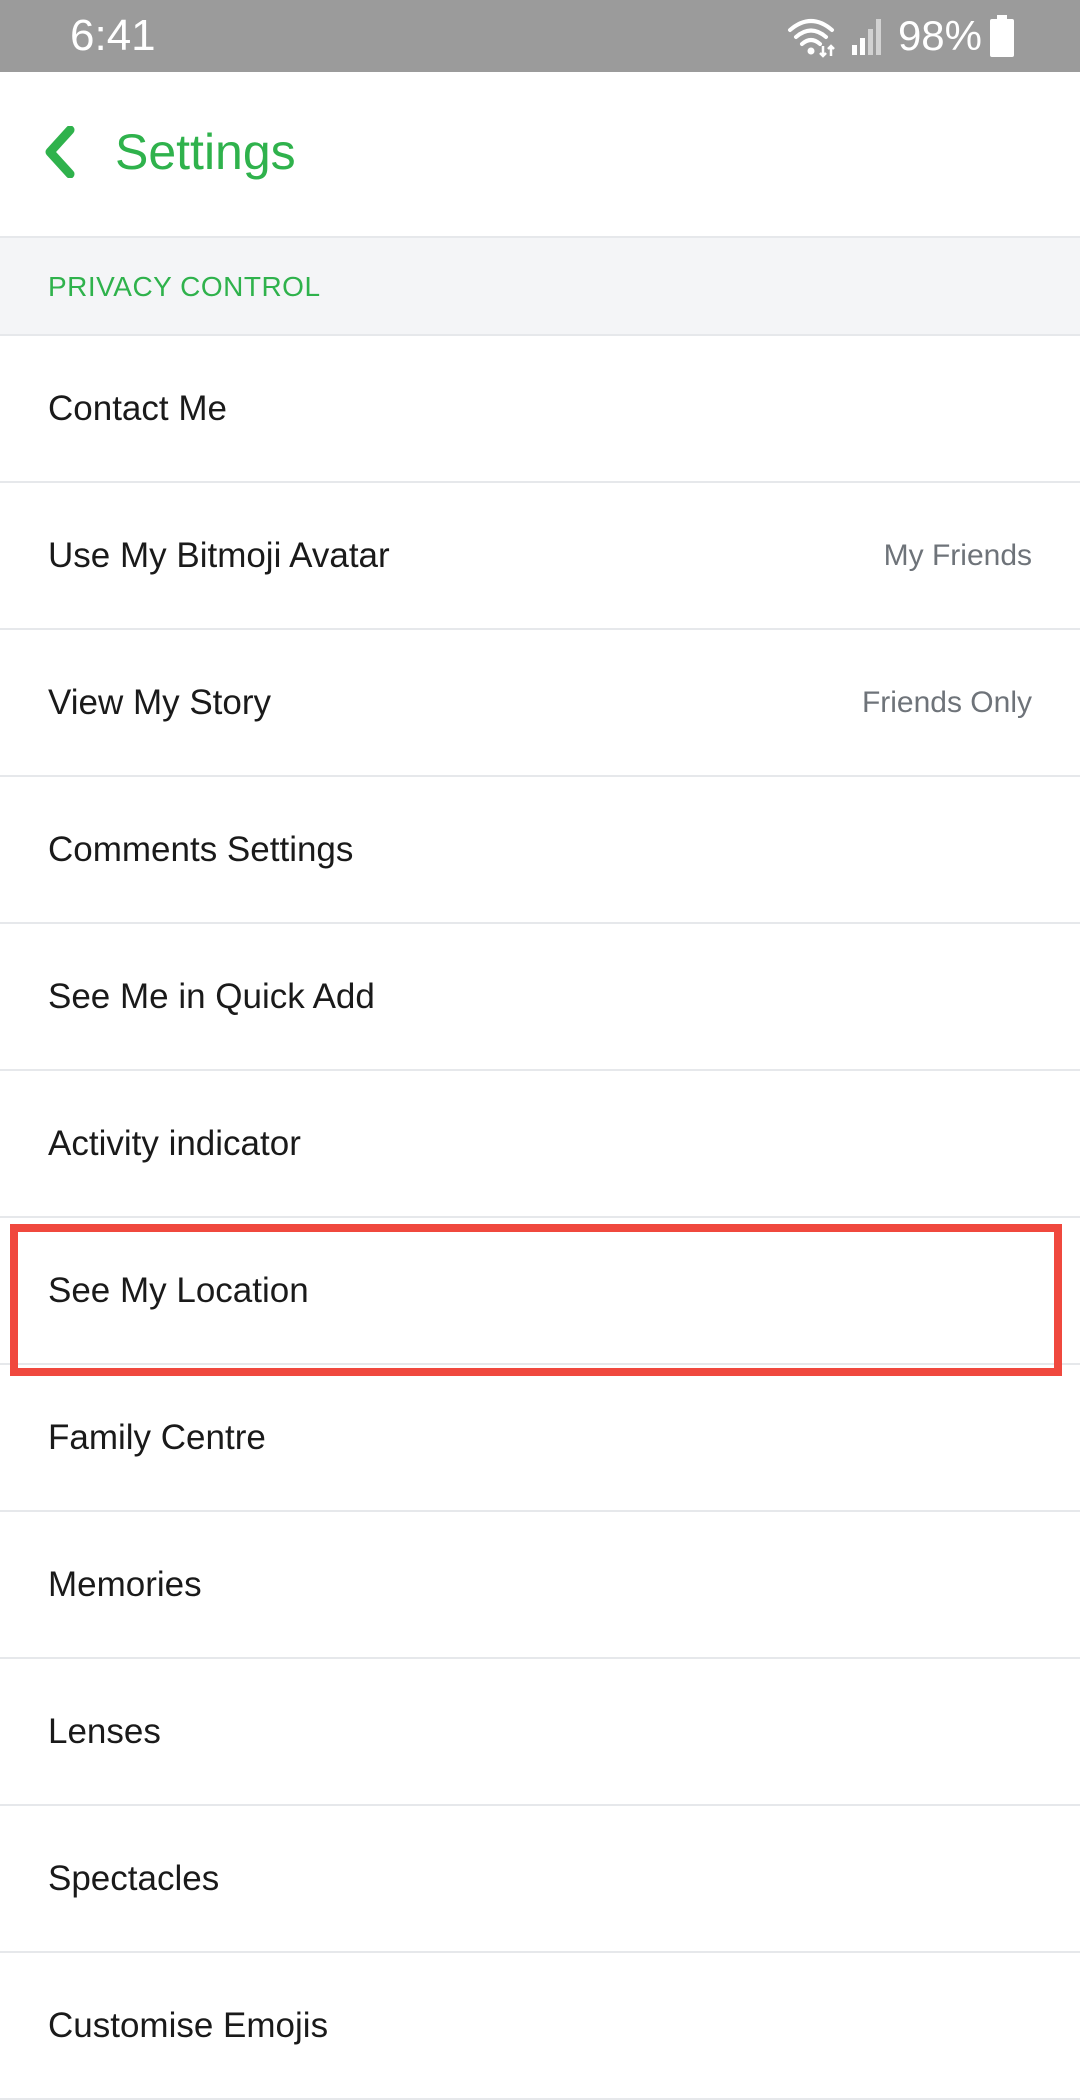 The height and width of the screenshot is (2100, 1080). Describe the element at coordinates (540, 556) in the screenshot. I see `settings-item-use-my-bitmoji-avatar: Use My Bitmoji Avatar My Friends` at that location.